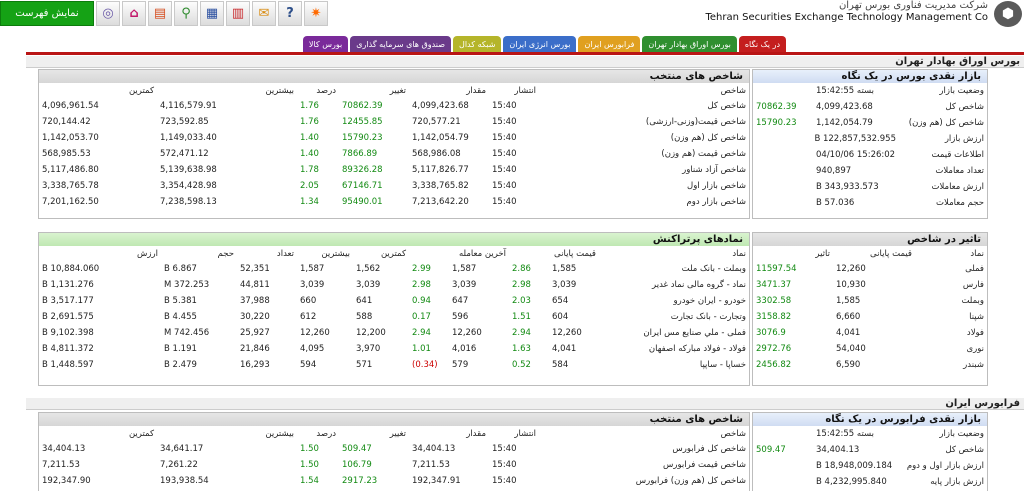  Describe the element at coordinates (308, 365) in the screenshot. I see `top-cell: 594` at that location.